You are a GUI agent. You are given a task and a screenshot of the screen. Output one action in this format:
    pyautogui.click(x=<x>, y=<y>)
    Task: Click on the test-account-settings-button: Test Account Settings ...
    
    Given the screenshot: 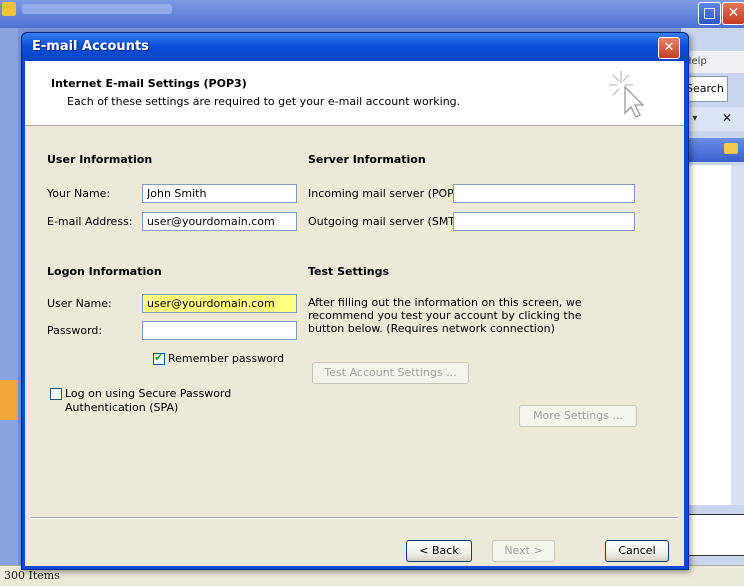 What is the action you would take?
    pyautogui.click(x=390, y=373)
    